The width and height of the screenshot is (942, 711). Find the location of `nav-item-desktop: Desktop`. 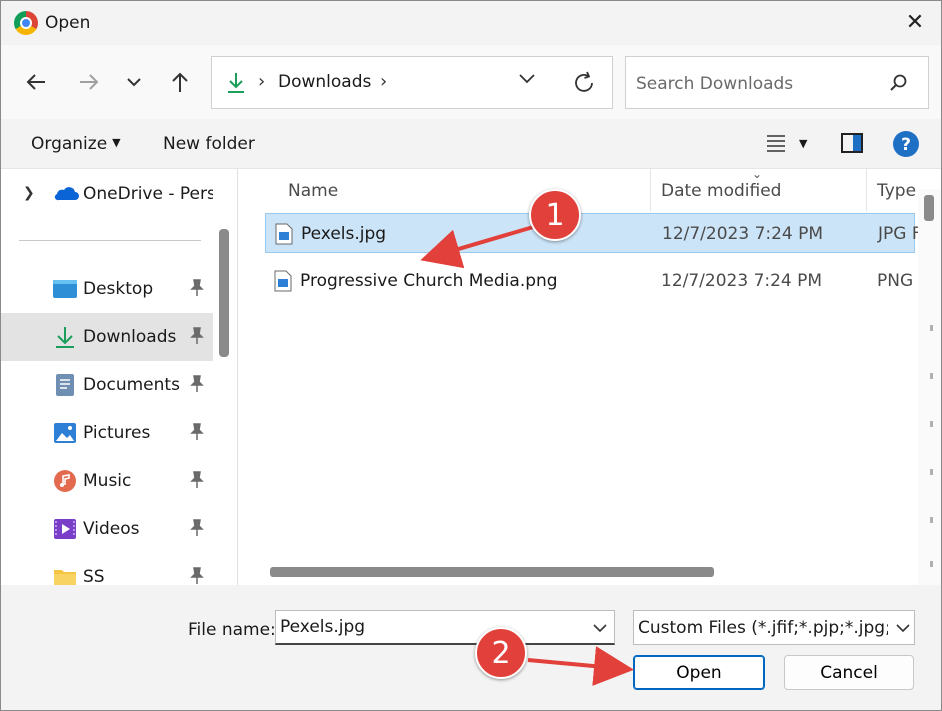

nav-item-desktop: Desktop is located at coordinates (107, 289).